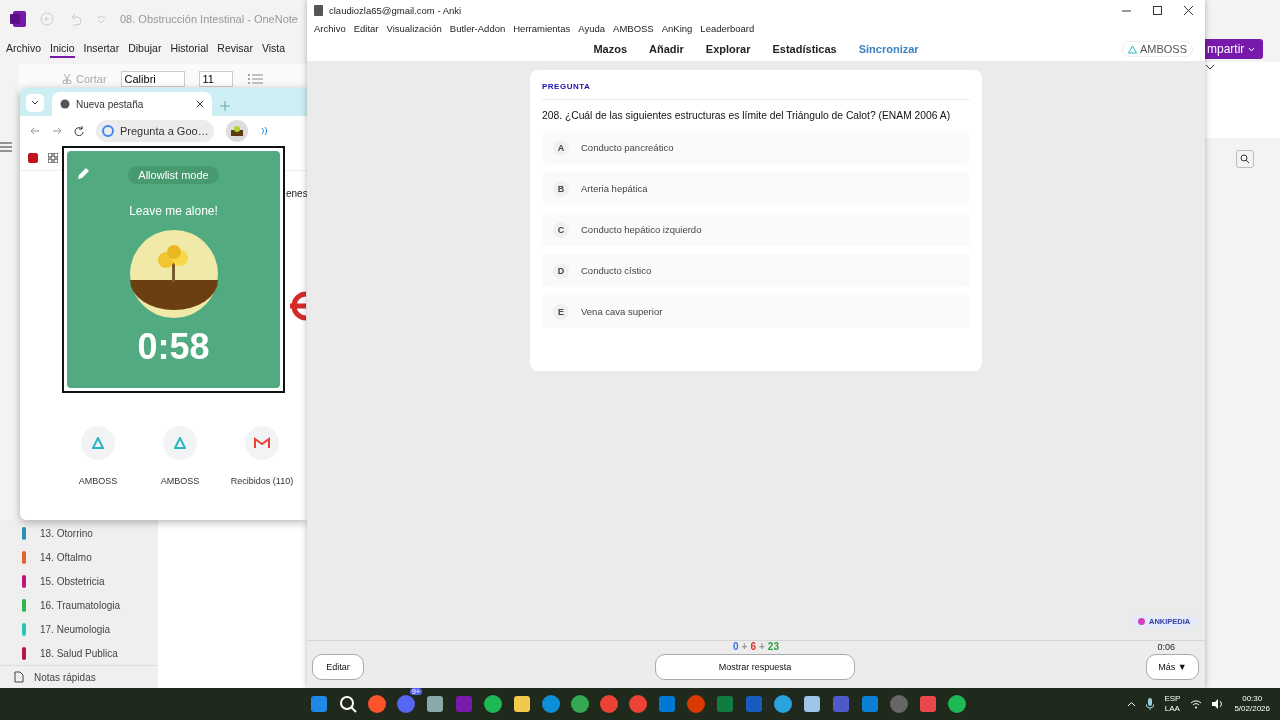 The image size is (1280, 720). What do you see at coordinates (747, 115) in the screenshot?
I see `question-text: 208. ¿Cuál de las siguientes estructuras es límite del Triángulo de Calot? (ENAM 2006 A)` at bounding box center [747, 115].